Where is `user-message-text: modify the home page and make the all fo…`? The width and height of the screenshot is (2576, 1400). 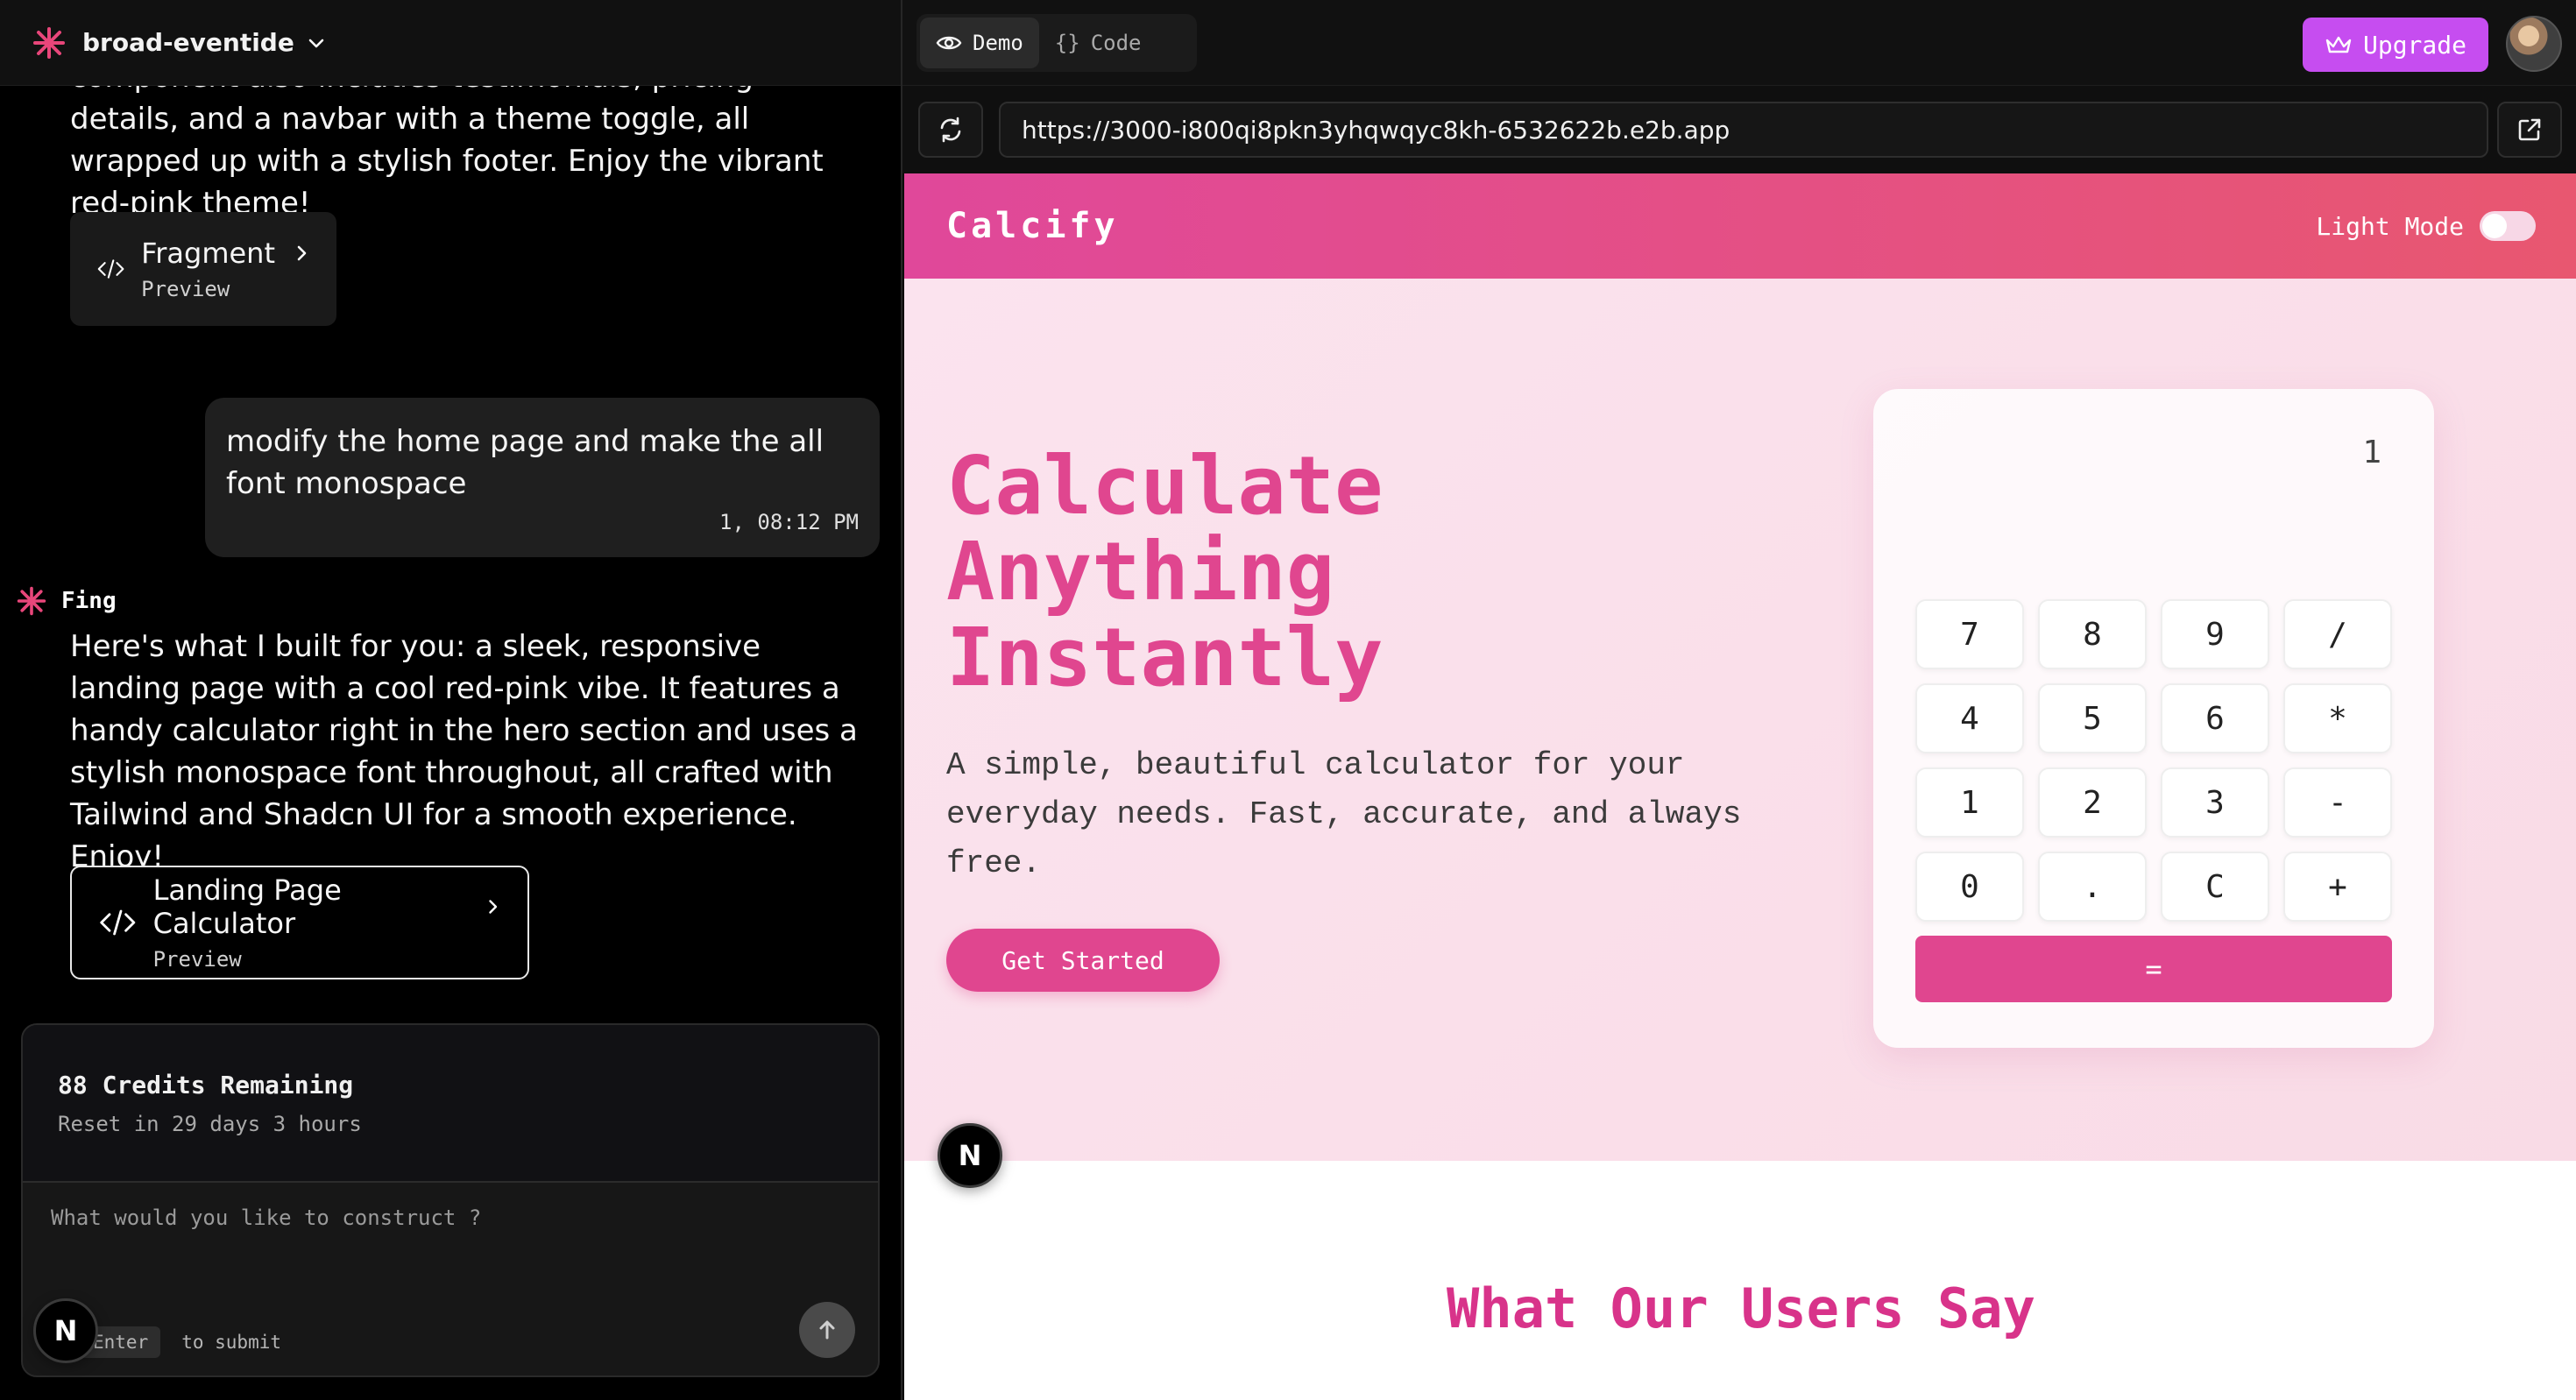 user-message-text: modify the home page and make the all fo… is located at coordinates (525, 462).